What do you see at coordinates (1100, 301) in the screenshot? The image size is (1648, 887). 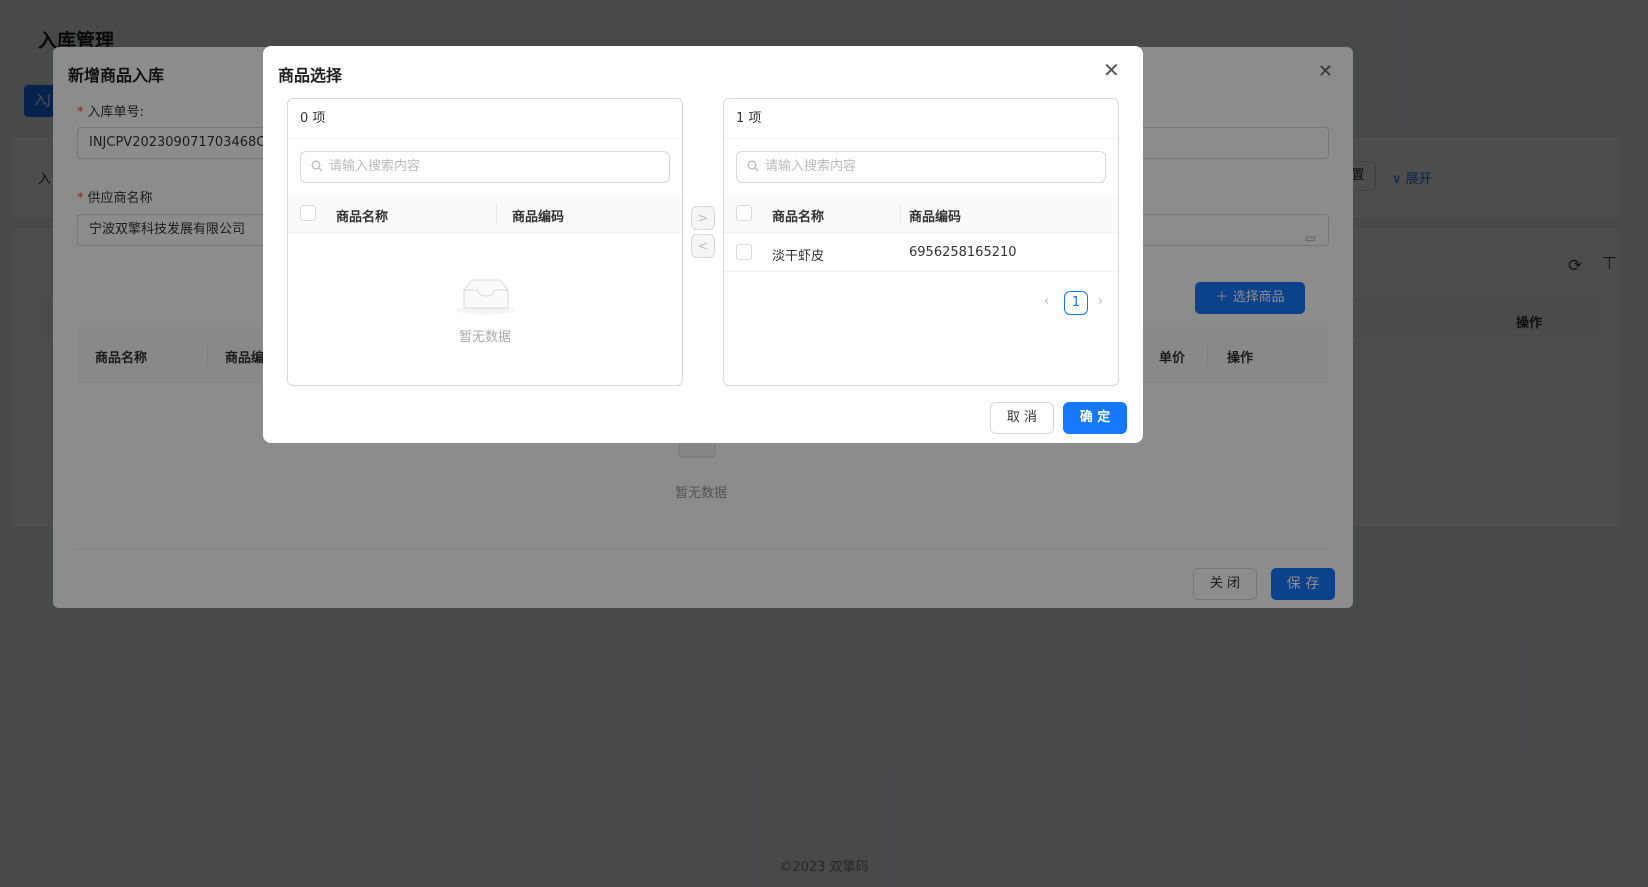 I see `next-page-icon: ›` at bounding box center [1100, 301].